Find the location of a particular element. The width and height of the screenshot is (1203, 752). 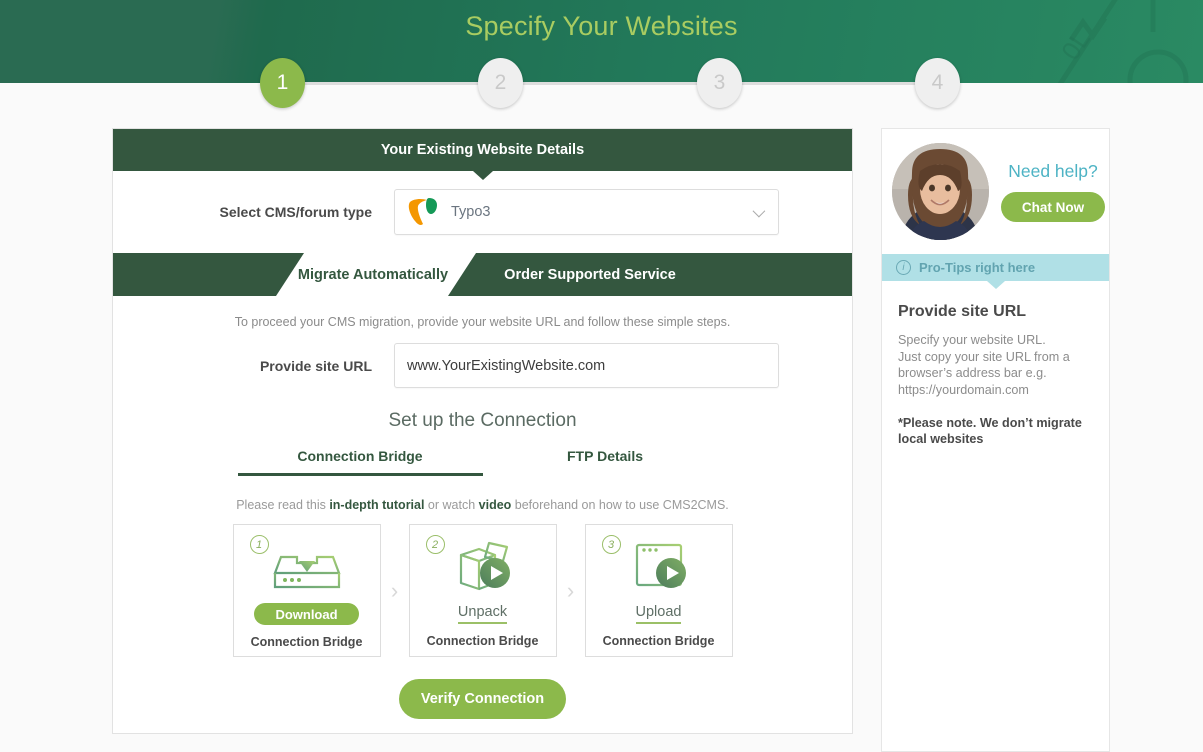

tab-order-supported-service: Order Supported Service is located at coordinates (590, 274).